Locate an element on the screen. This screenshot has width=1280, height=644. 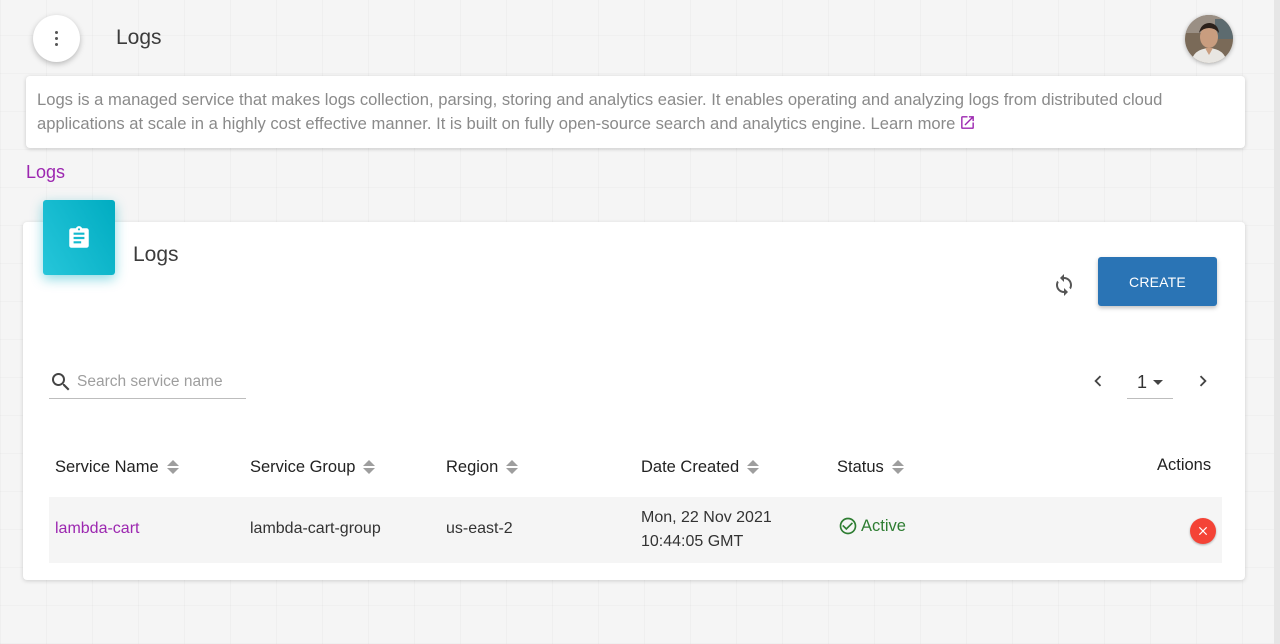
learn-more-label: Learn more is located at coordinates (913, 123).